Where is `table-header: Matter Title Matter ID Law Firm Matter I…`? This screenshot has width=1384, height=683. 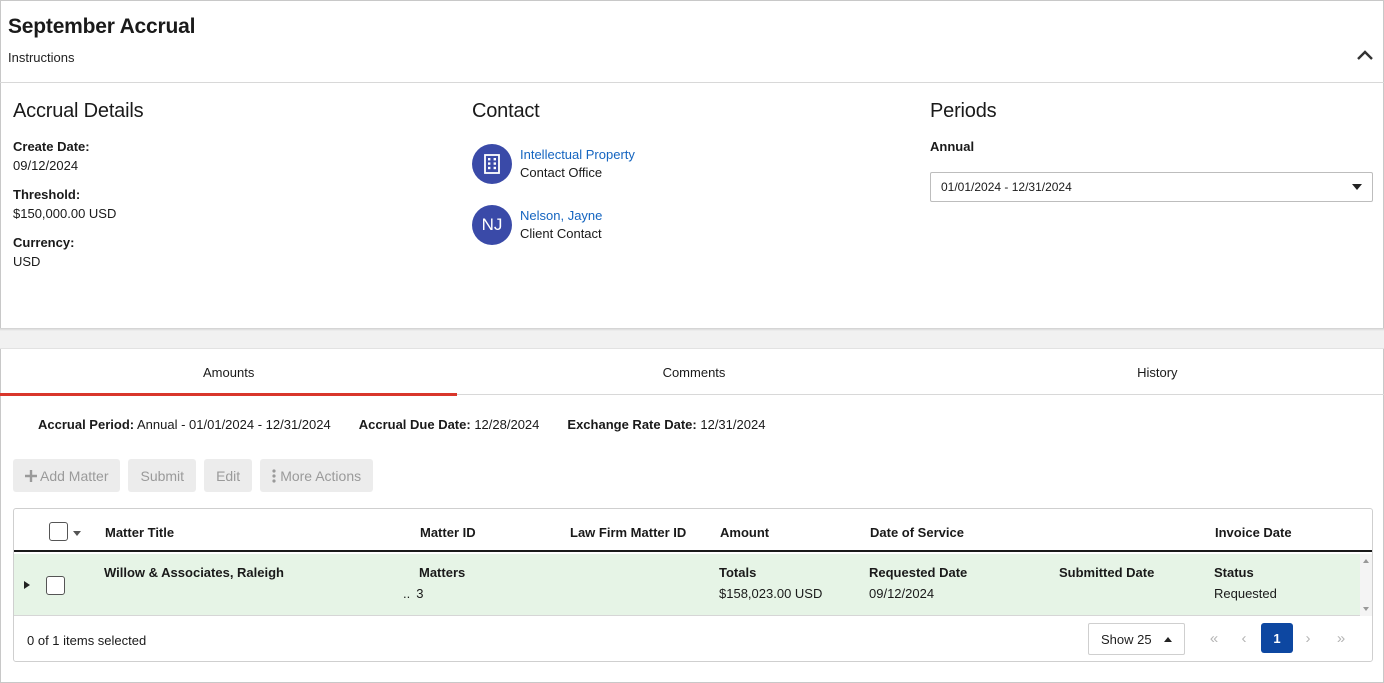
table-header: Matter Title Matter ID Law Firm Matter I… is located at coordinates (693, 530).